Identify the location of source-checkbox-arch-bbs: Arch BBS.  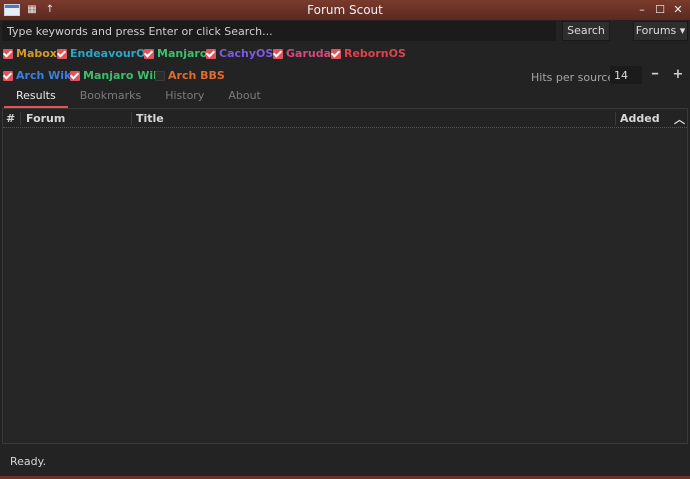
(190, 75).